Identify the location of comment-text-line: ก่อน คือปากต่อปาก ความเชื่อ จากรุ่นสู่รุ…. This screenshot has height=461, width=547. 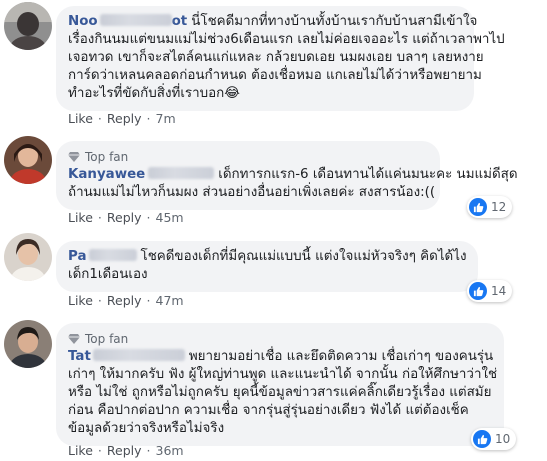
(268, 410).